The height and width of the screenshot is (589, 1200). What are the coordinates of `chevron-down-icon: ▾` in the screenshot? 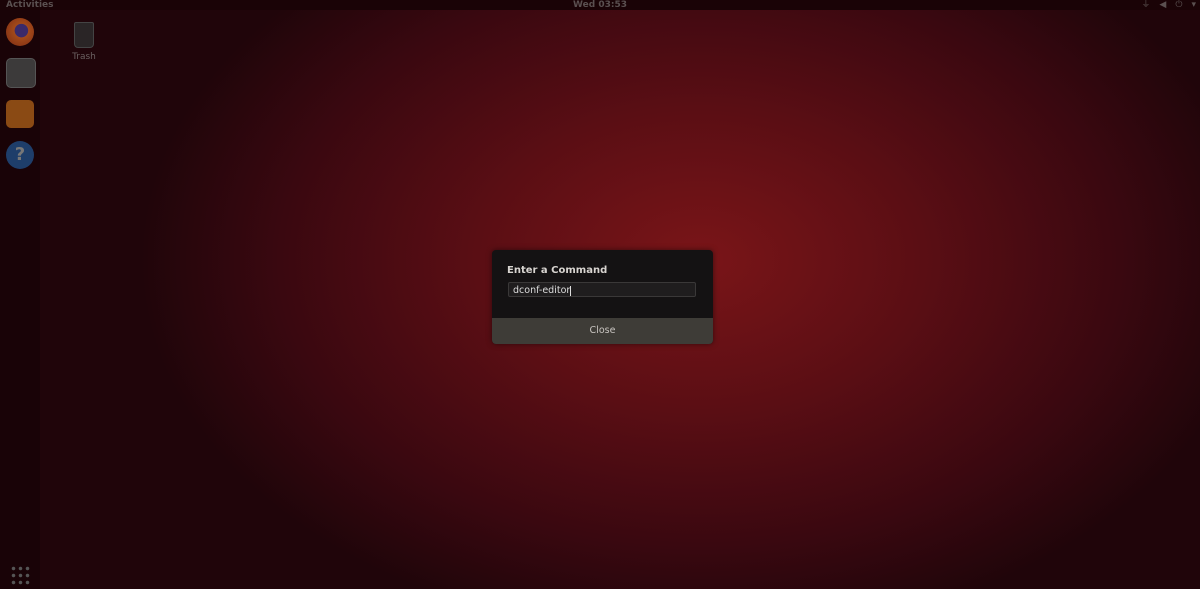 It's located at (1193, 5).